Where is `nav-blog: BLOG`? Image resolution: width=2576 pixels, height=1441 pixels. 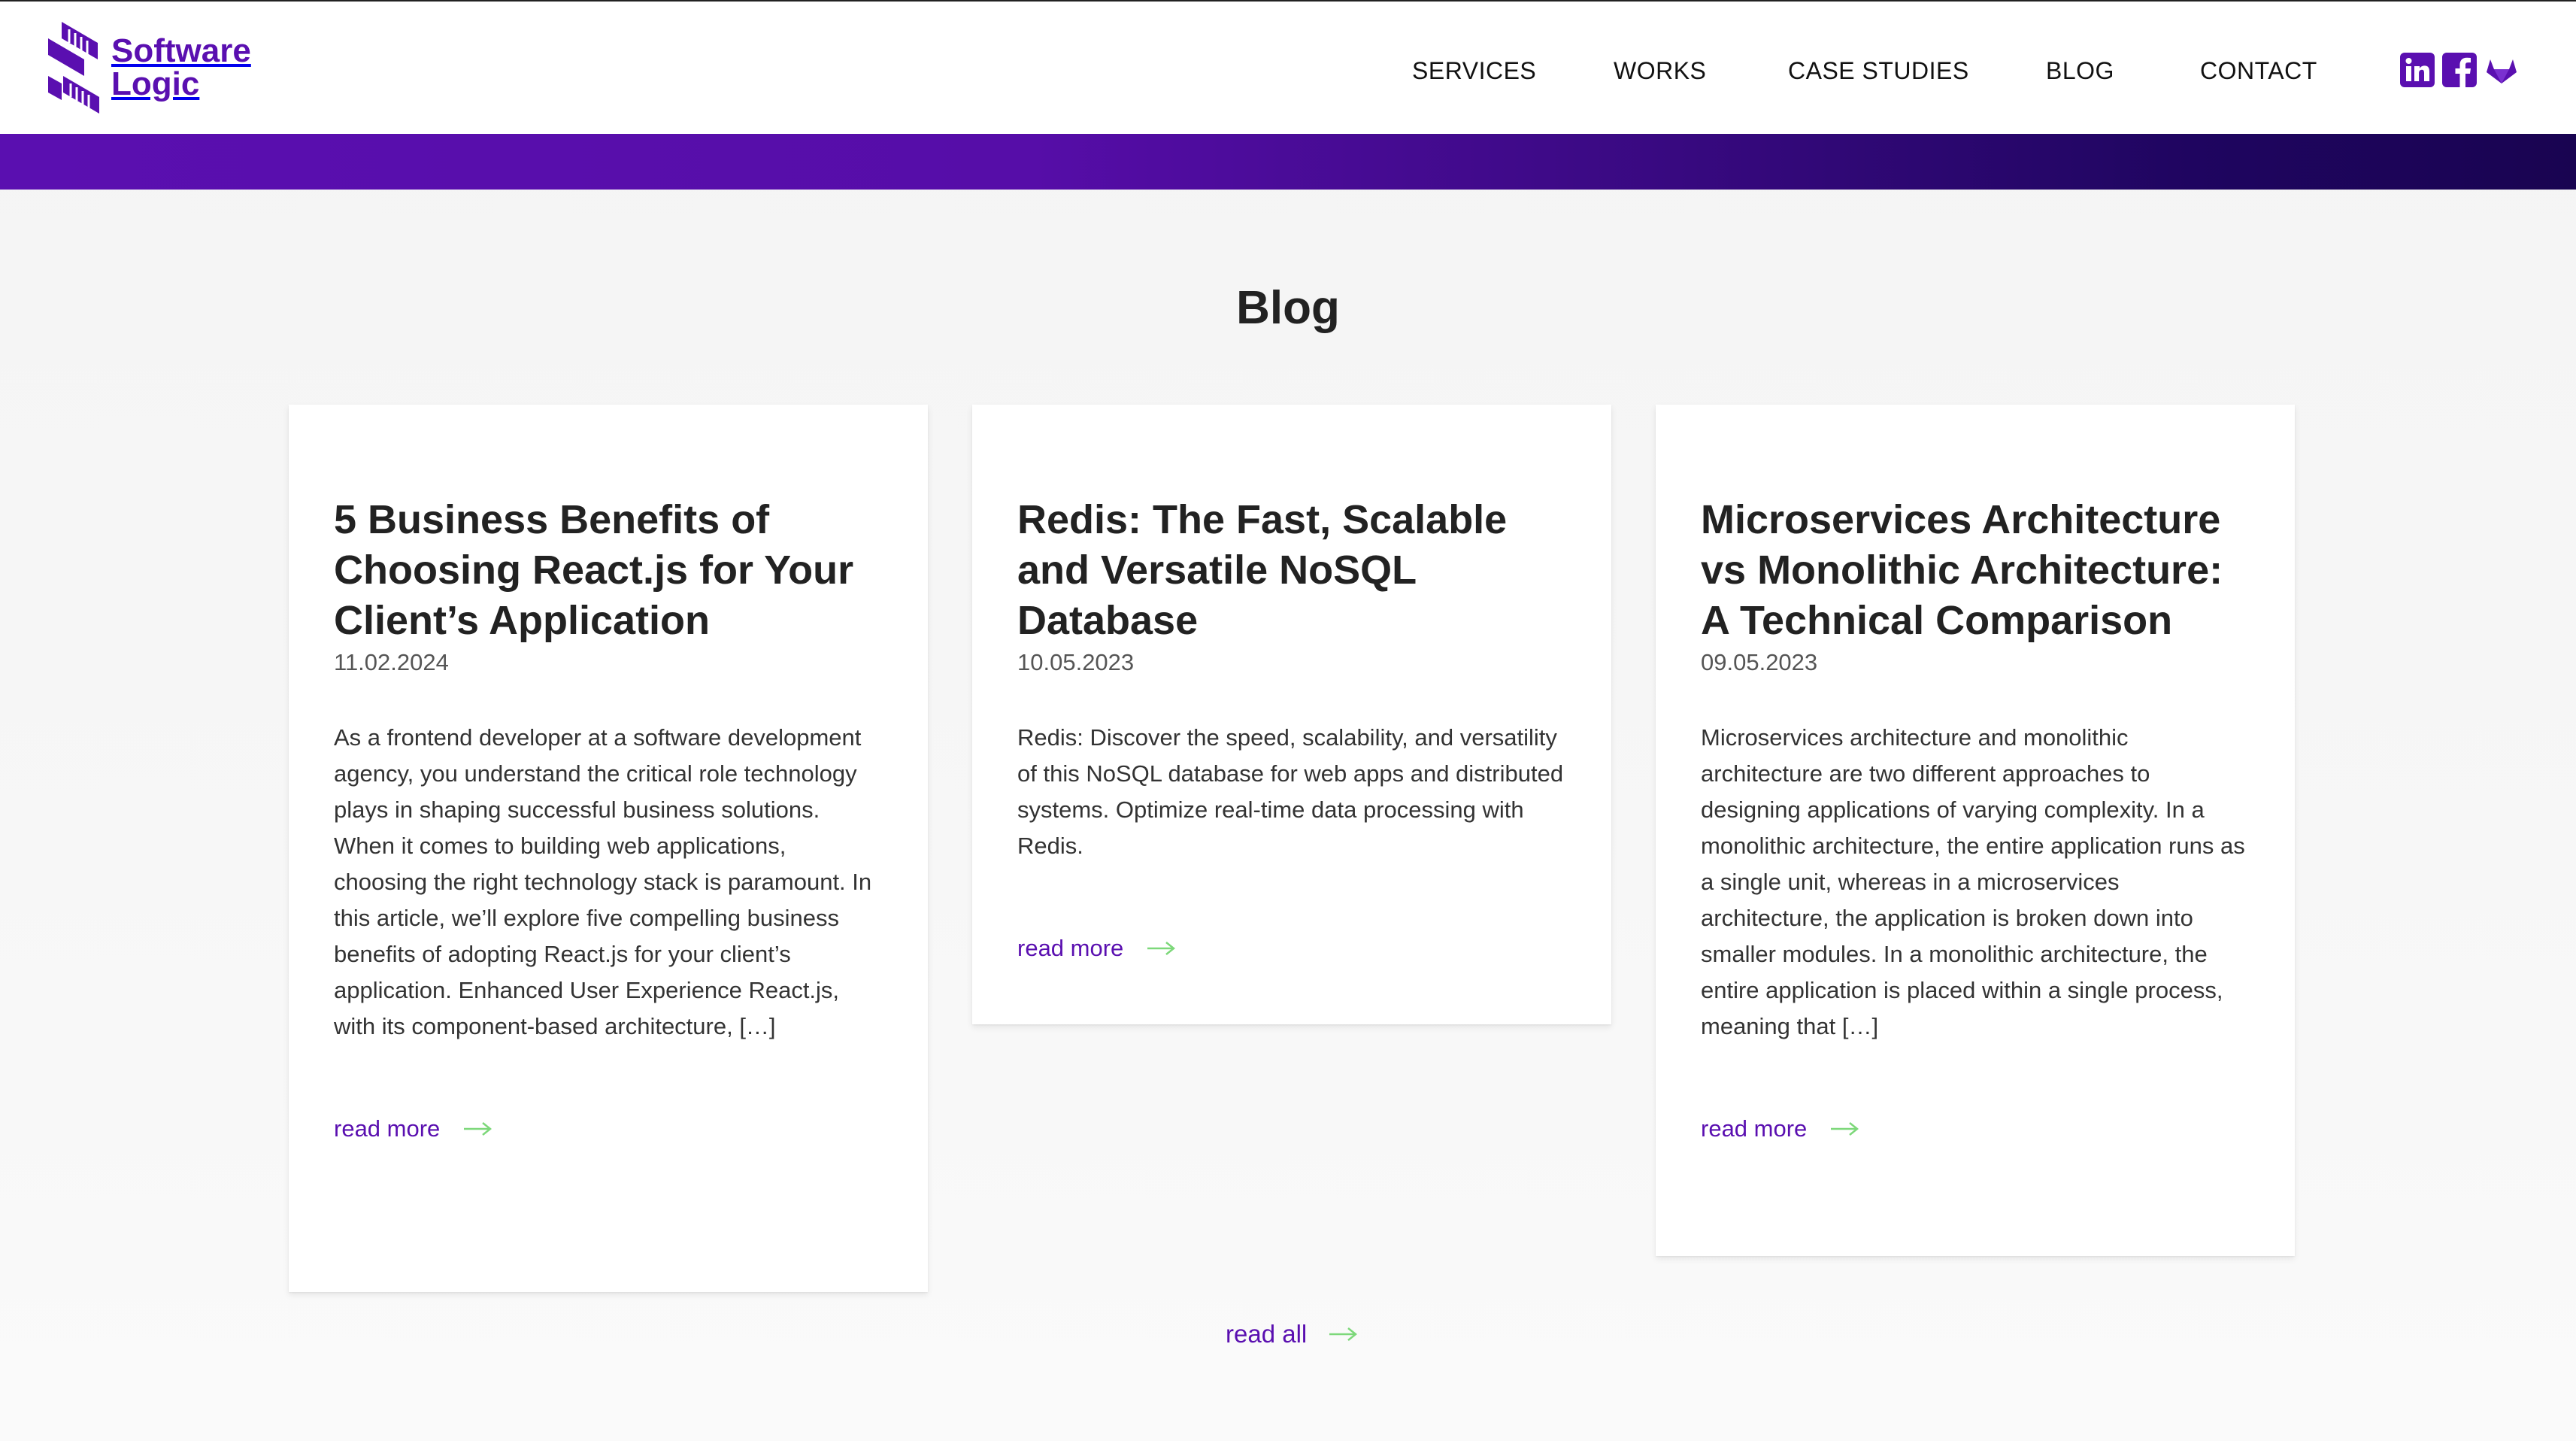 nav-blog: BLOG is located at coordinates (2080, 70).